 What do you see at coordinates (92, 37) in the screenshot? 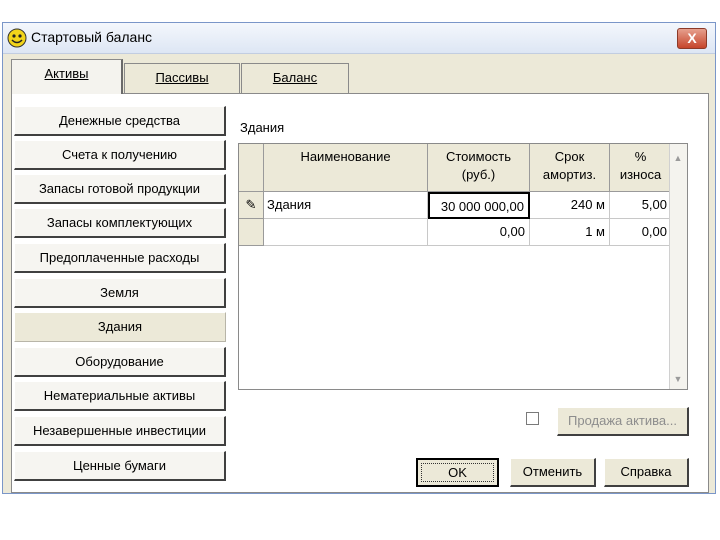
I see `window-title: Стартовый баланс` at bounding box center [92, 37].